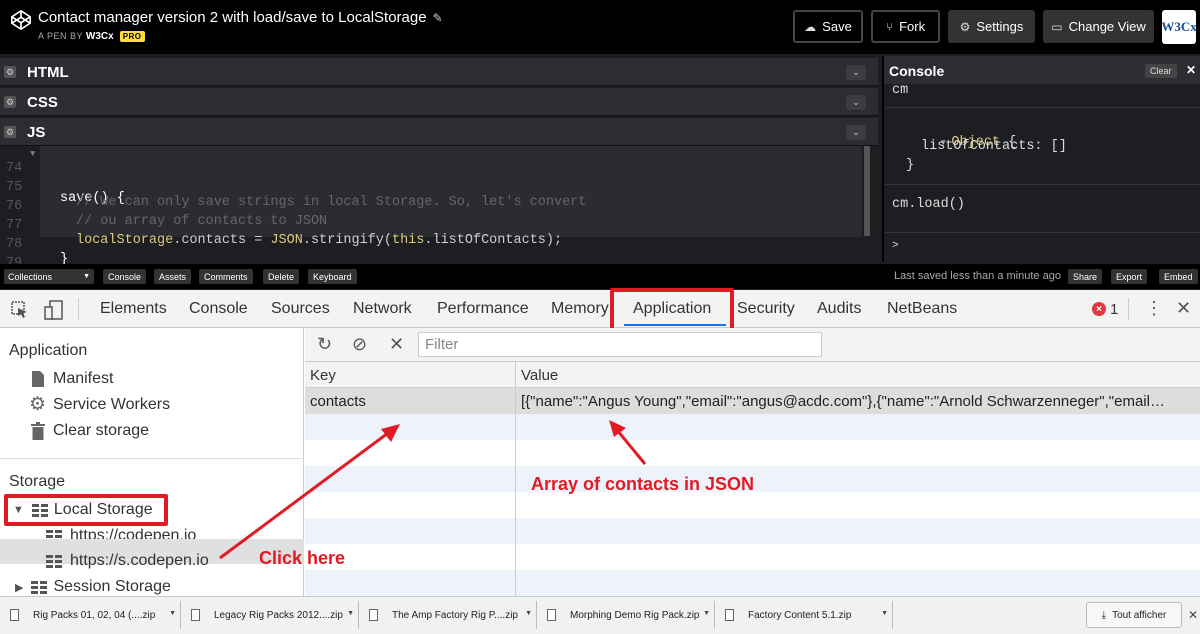  I want to click on code-line: 79 }, so click(434, 263).